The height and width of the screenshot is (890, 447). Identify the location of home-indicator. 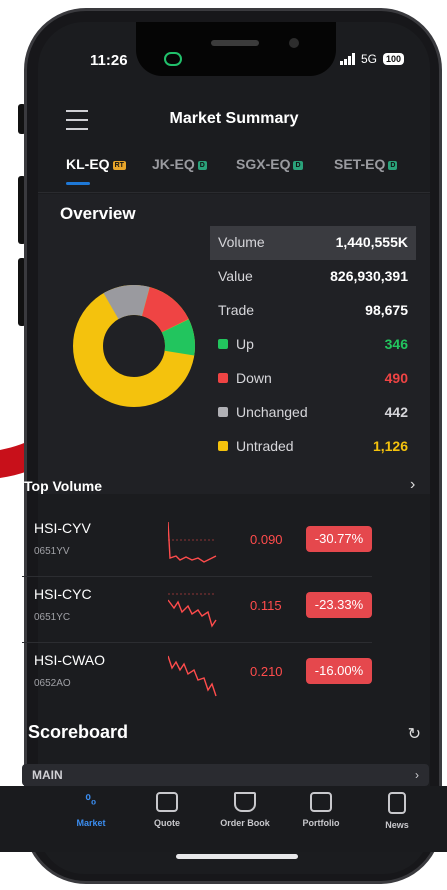
(237, 856).